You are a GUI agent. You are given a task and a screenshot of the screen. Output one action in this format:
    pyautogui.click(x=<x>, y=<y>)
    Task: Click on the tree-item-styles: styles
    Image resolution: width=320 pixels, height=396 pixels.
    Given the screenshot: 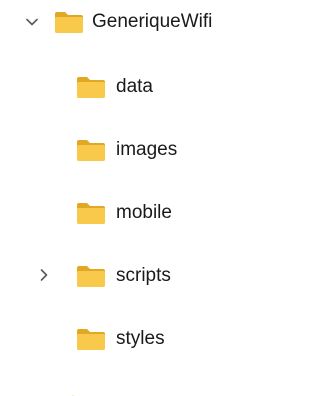 What is the action you would take?
    pyautogui.click(x=130, y=338)
    